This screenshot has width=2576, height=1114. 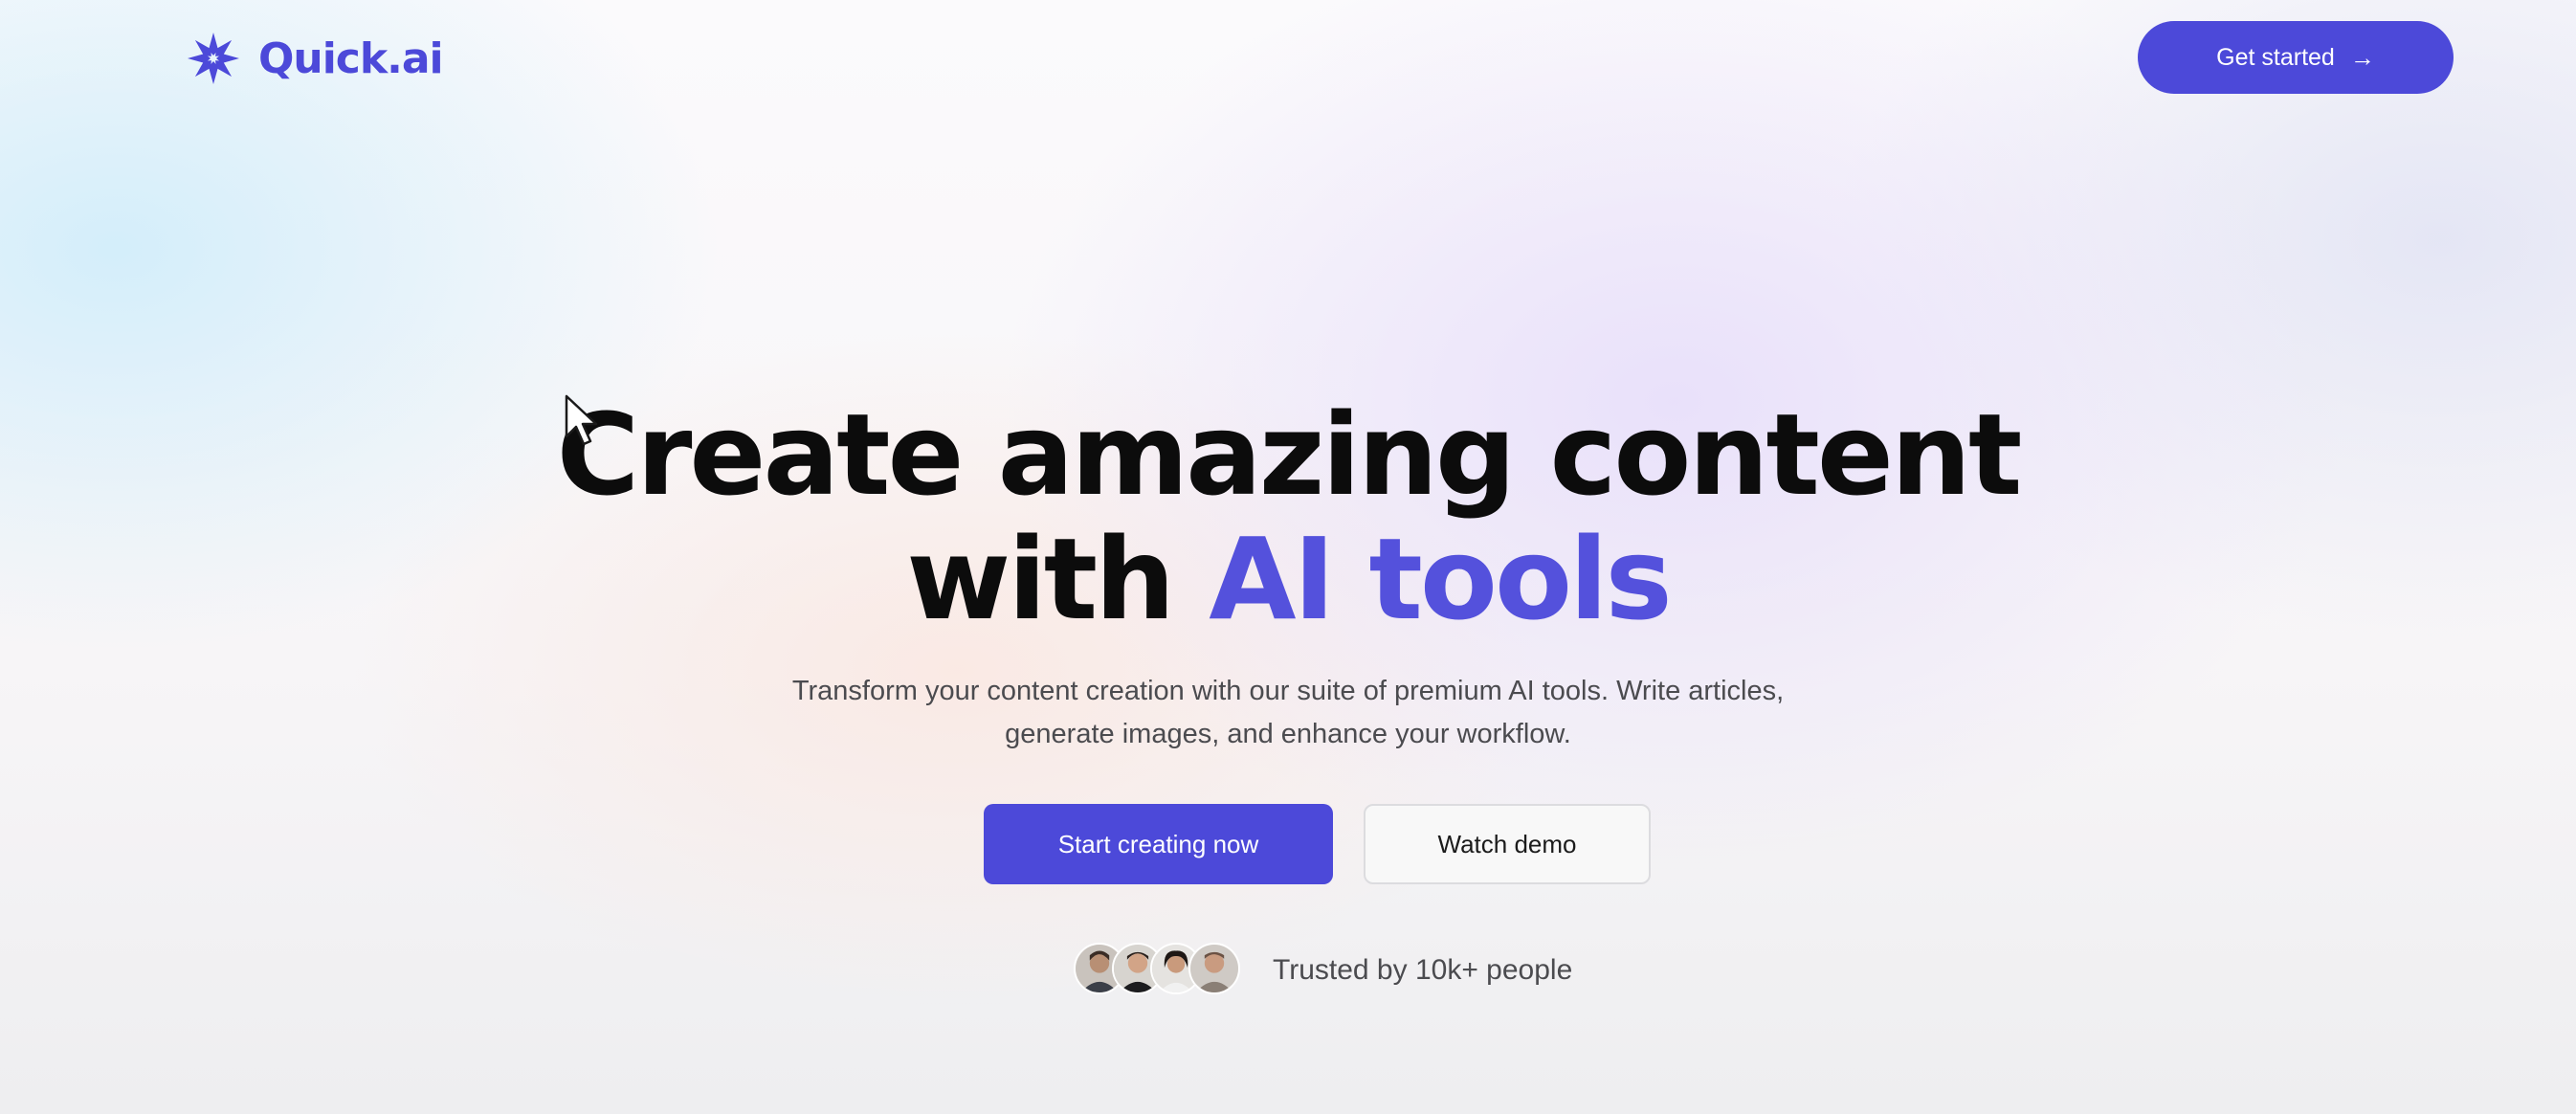 I want to click on headline-line-2: with AI tools, so click(x=1288, y=579).